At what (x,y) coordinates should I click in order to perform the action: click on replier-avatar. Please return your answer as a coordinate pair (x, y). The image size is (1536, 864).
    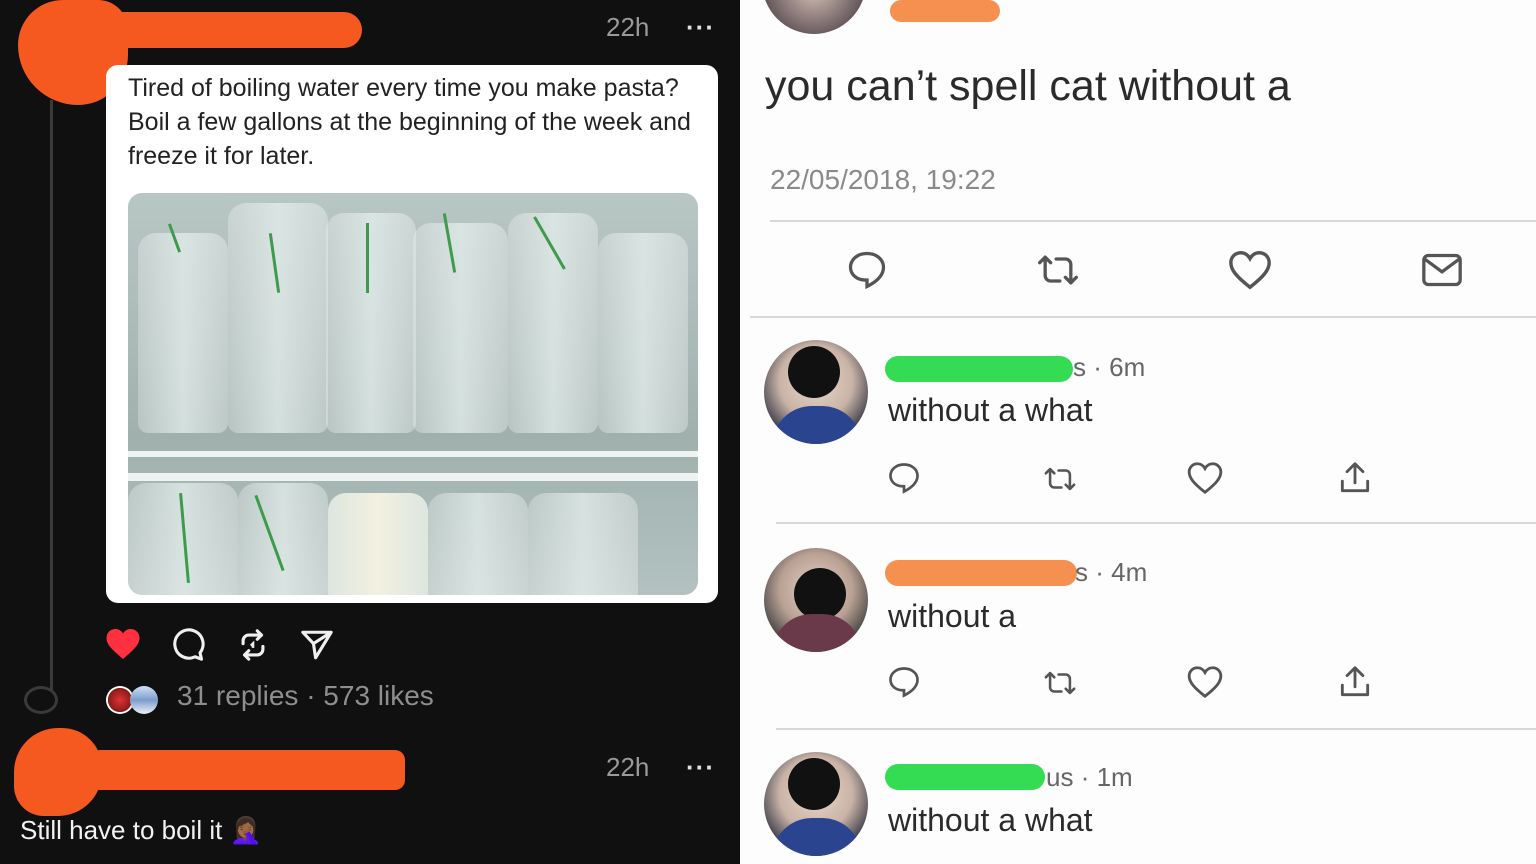
    Looking at the image, I should click on (144, 700).